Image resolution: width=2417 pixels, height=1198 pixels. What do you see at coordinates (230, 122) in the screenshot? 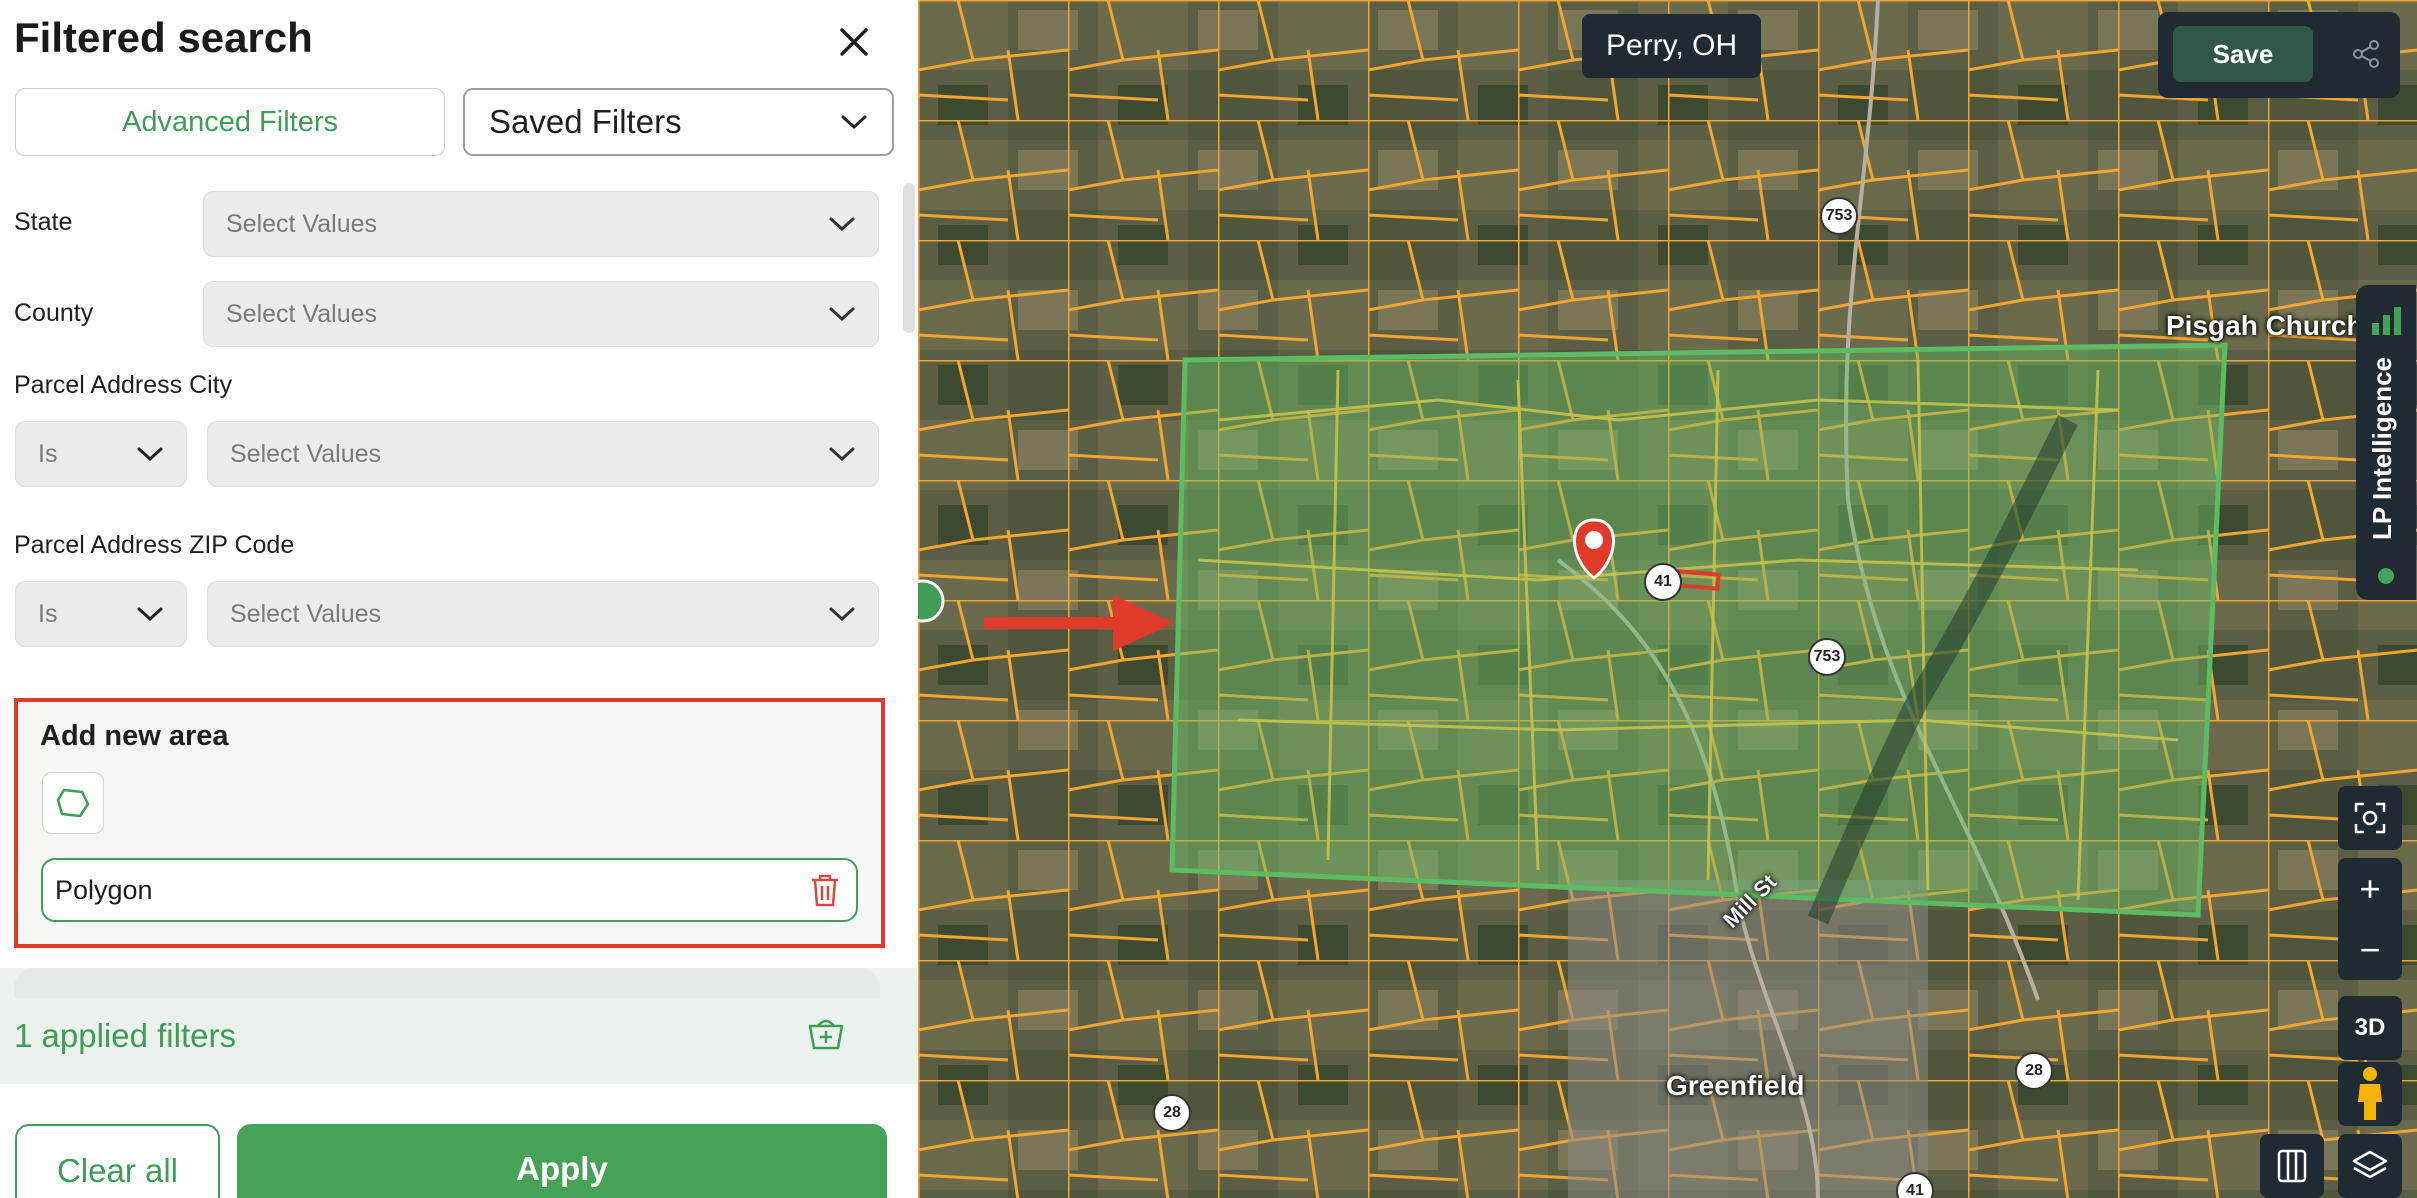
I see `advanced-filters-button: Advanced Filters` at bounding box center [230, 122].